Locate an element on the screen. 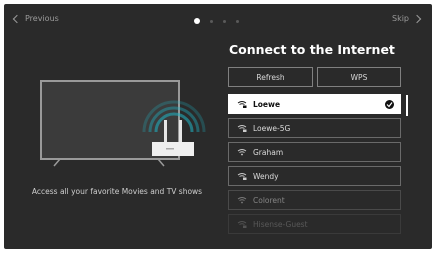  page-dot-active is located at coordinates (197, 21).